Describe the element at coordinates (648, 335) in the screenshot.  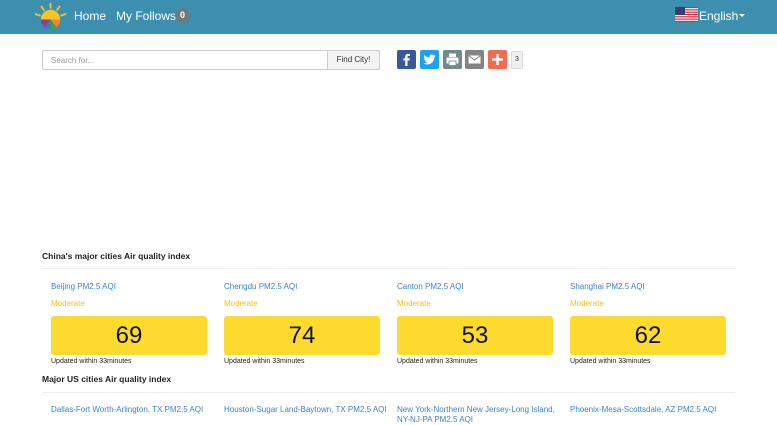
I see `aqi-value-box: 62` at that location.